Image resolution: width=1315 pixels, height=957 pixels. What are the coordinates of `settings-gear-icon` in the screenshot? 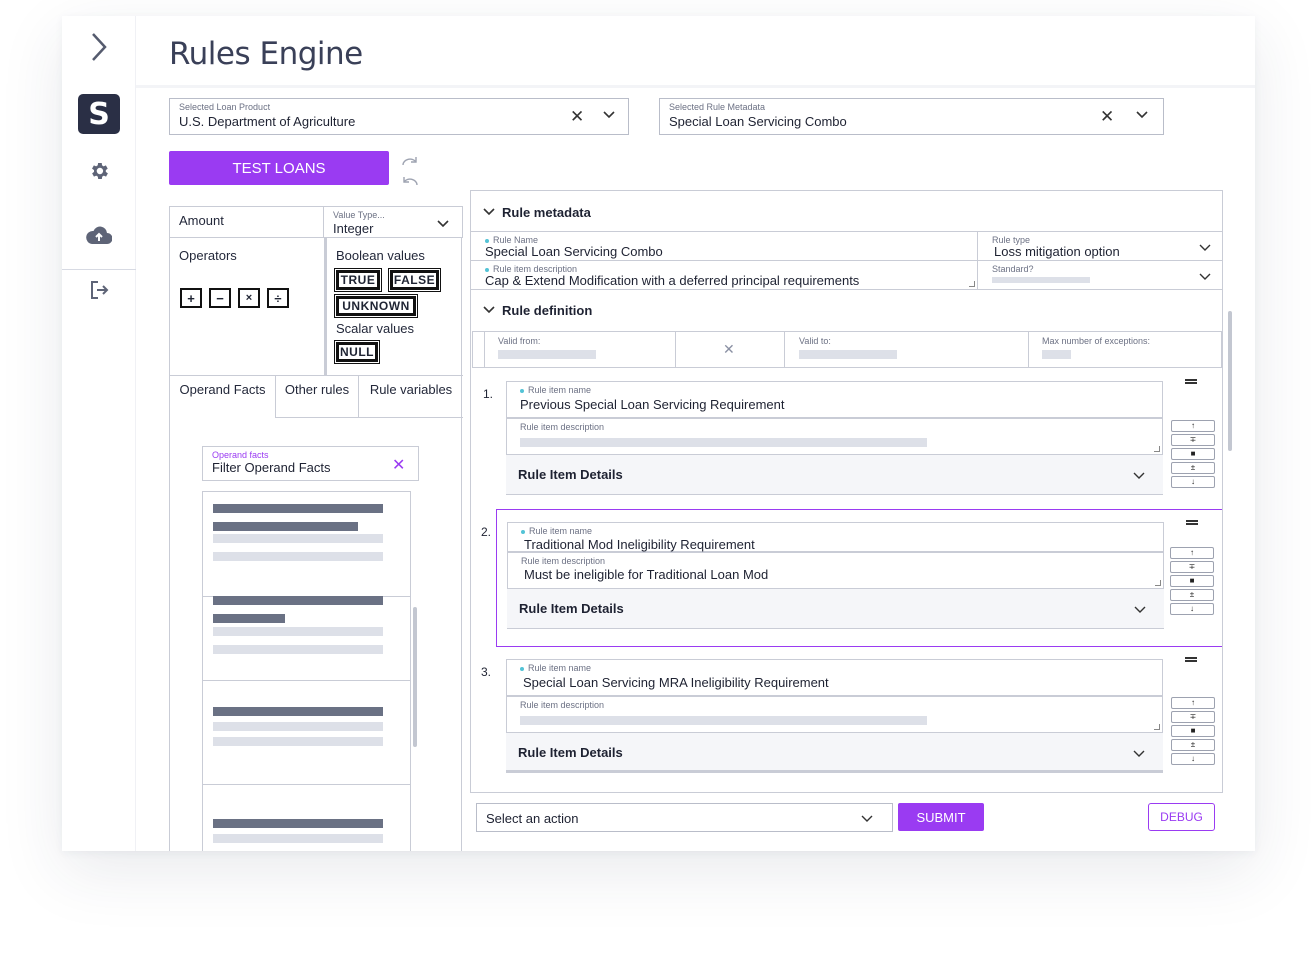 It's located at (99, 171).